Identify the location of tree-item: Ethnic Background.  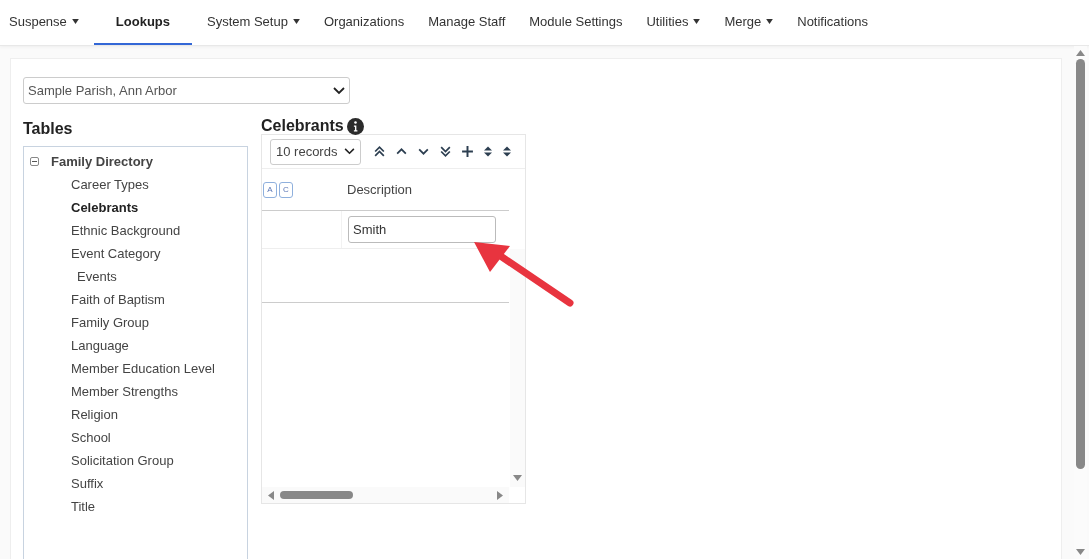
(135, 230).